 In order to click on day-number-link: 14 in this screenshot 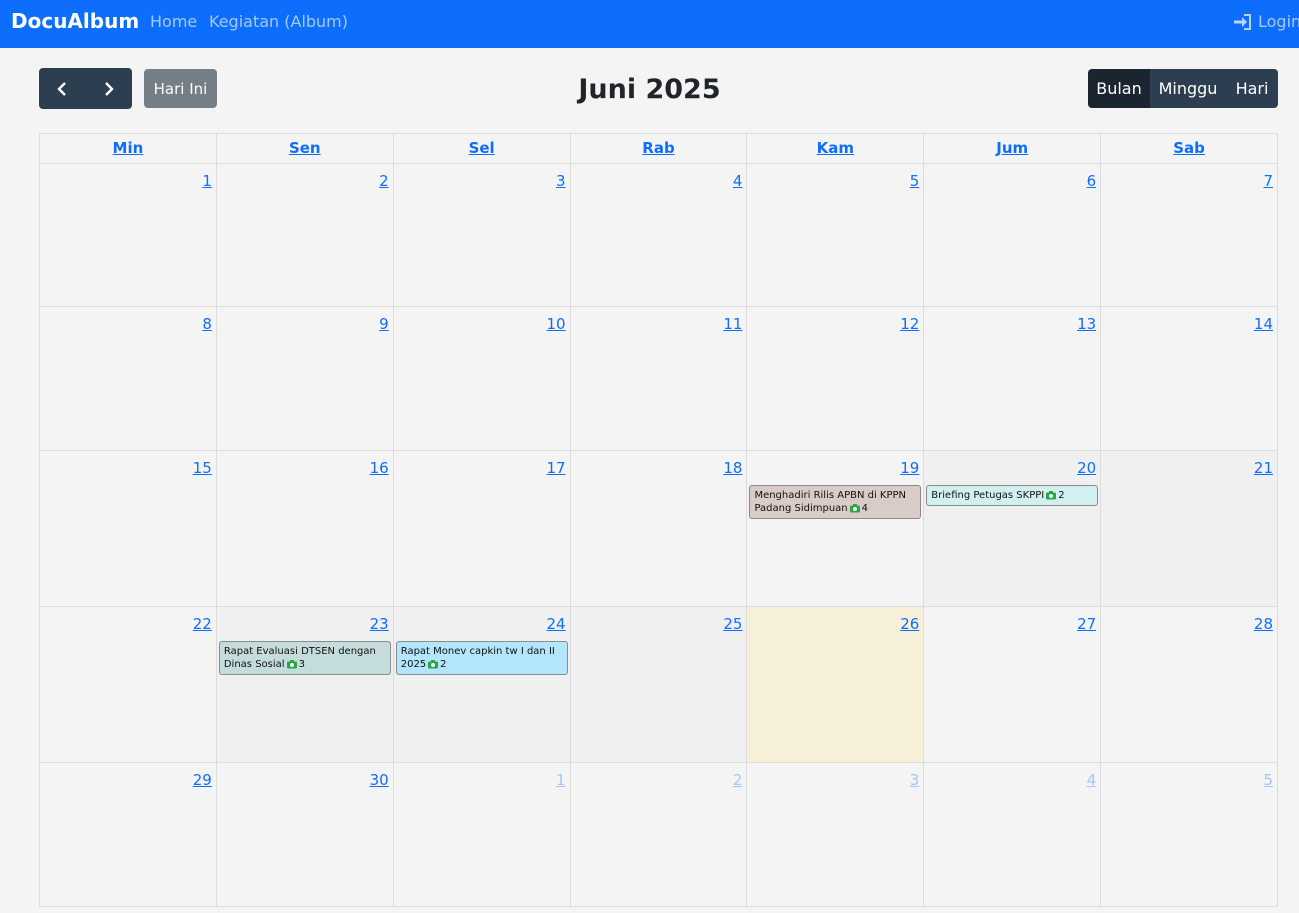, I will do `click(1263, 324)`.